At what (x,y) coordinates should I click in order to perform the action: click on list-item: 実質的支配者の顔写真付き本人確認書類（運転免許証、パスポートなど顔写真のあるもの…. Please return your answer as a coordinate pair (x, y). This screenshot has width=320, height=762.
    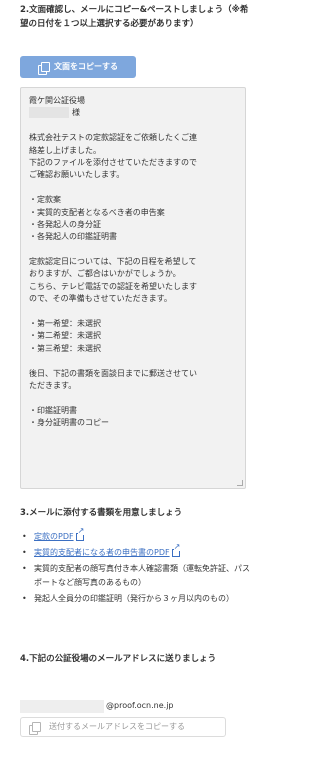
    Looking at the image, I should click on (136, 575).